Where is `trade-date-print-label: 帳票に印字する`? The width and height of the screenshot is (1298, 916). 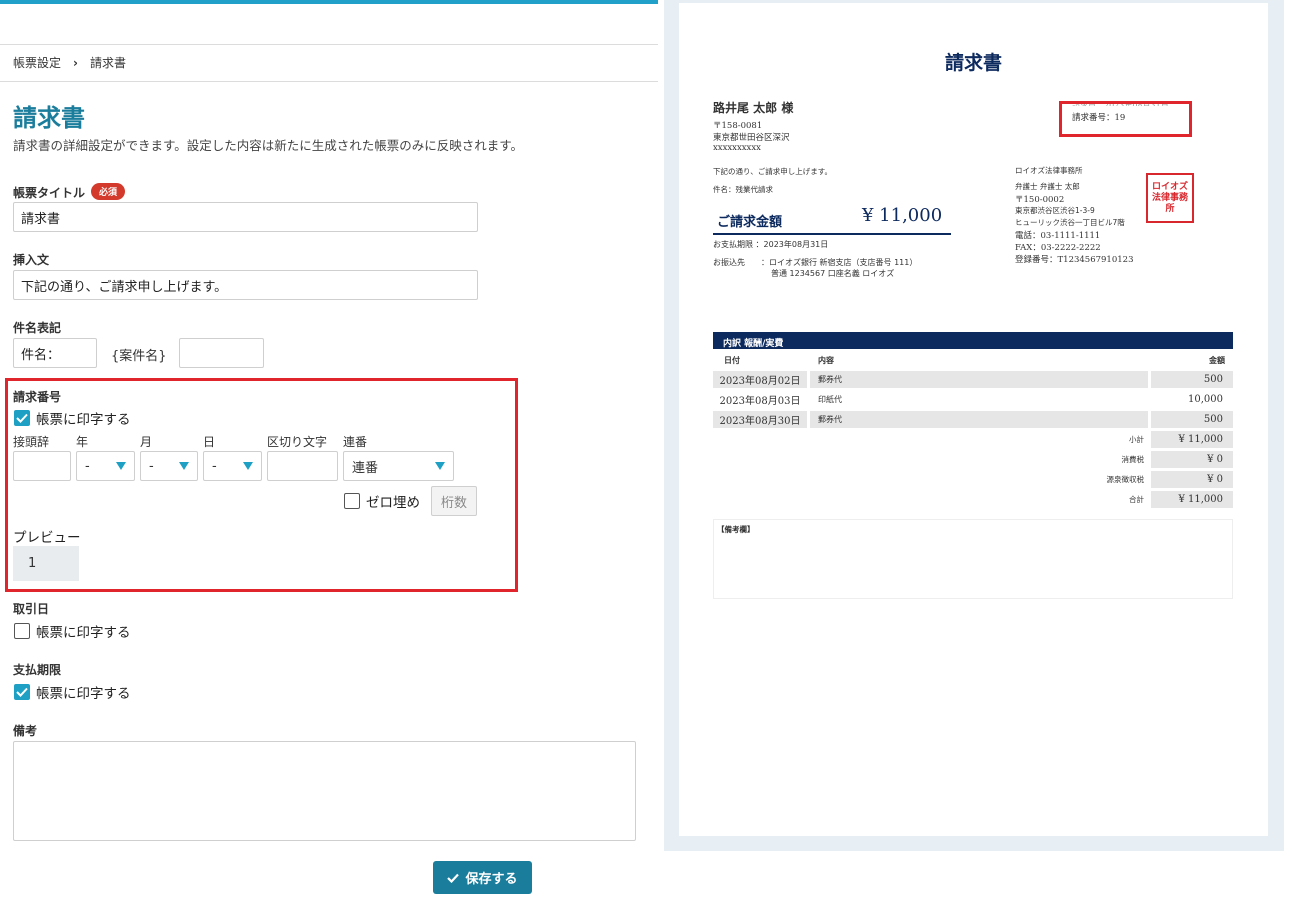
trade-date-print-label: 帳票に印字する is located at coordinates (83, 633).